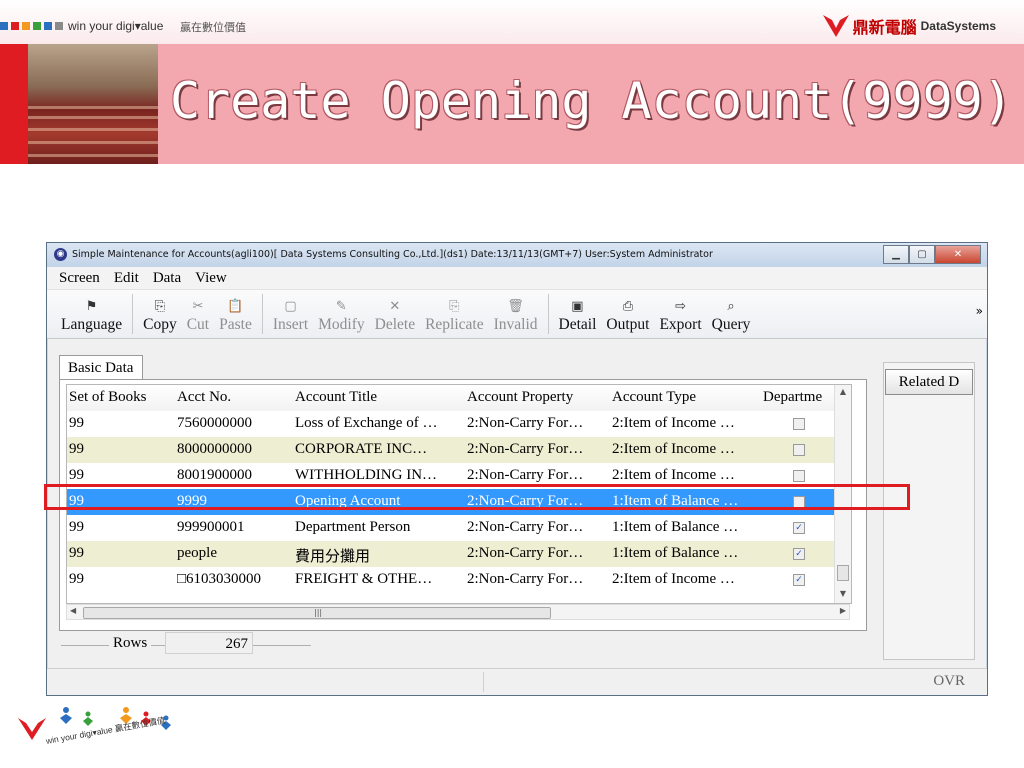  Describe the element at coordinates (130, 643) in the screenshot. I see `rows-label: Rows` at that location.